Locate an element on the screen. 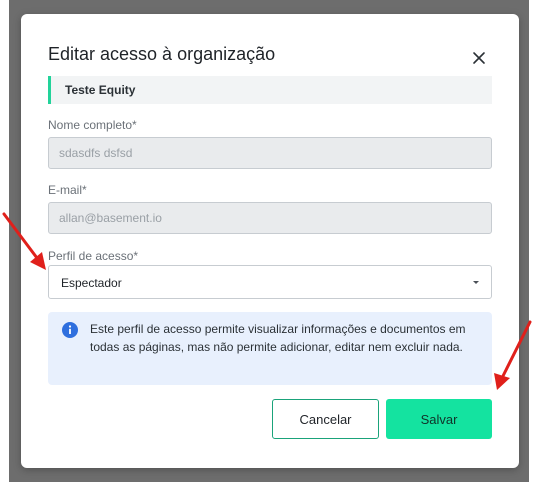 The image size is (535, 482). save-button: Salvar is located at coordinates (439, 419).